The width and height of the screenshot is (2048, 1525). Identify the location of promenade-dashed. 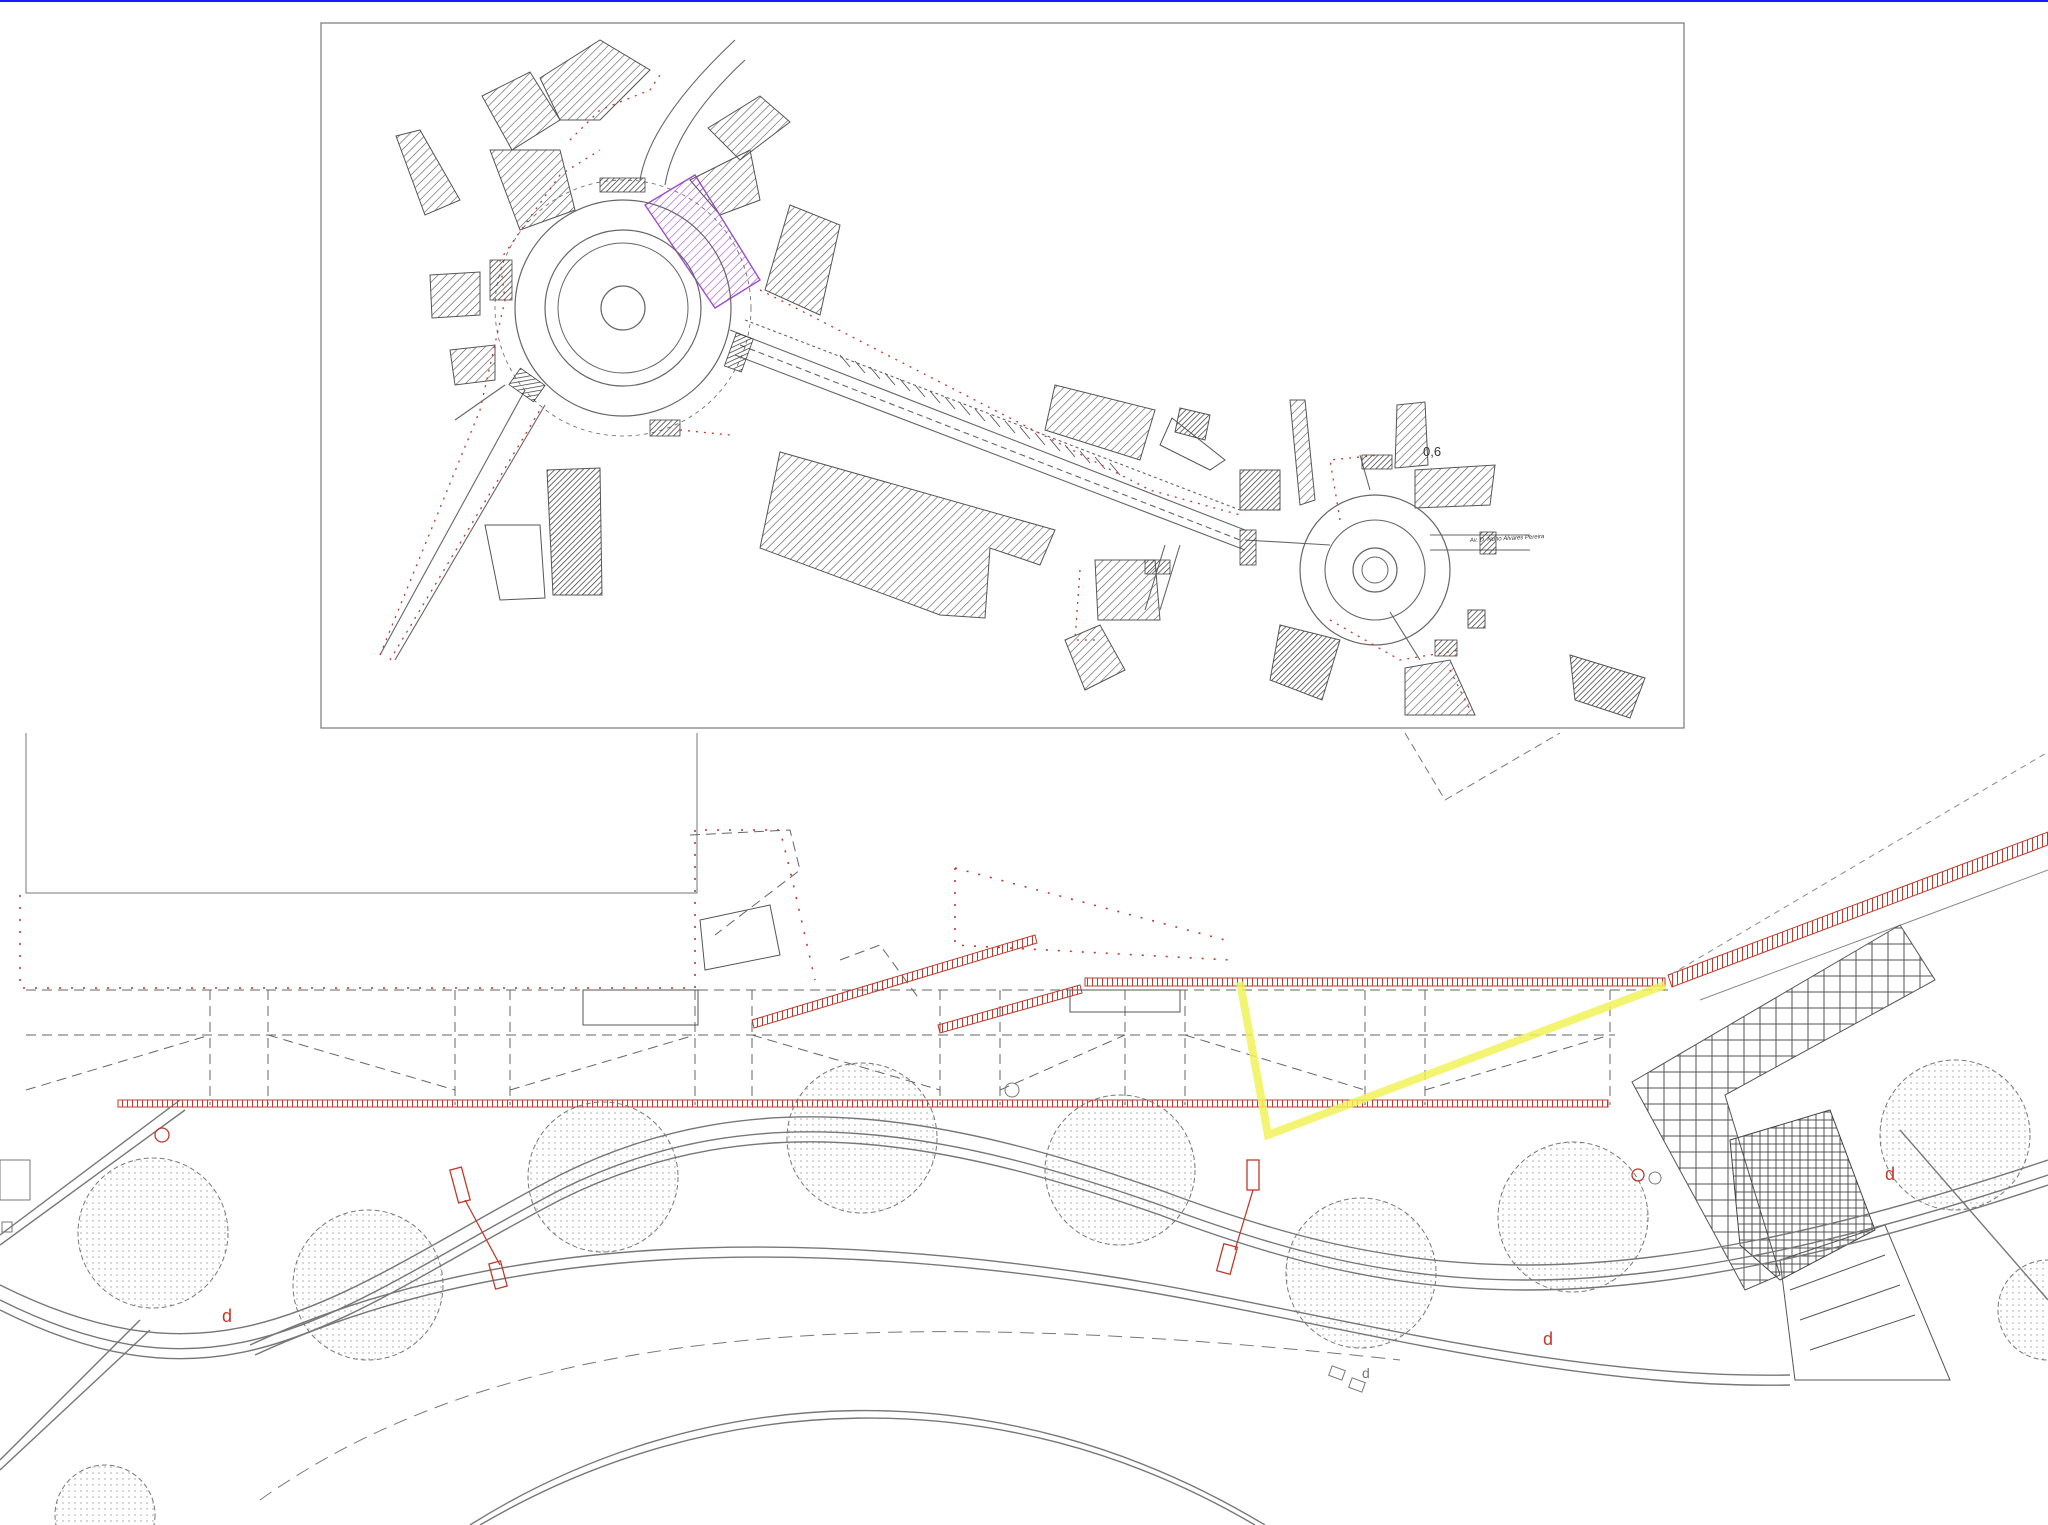
(830, 1416).